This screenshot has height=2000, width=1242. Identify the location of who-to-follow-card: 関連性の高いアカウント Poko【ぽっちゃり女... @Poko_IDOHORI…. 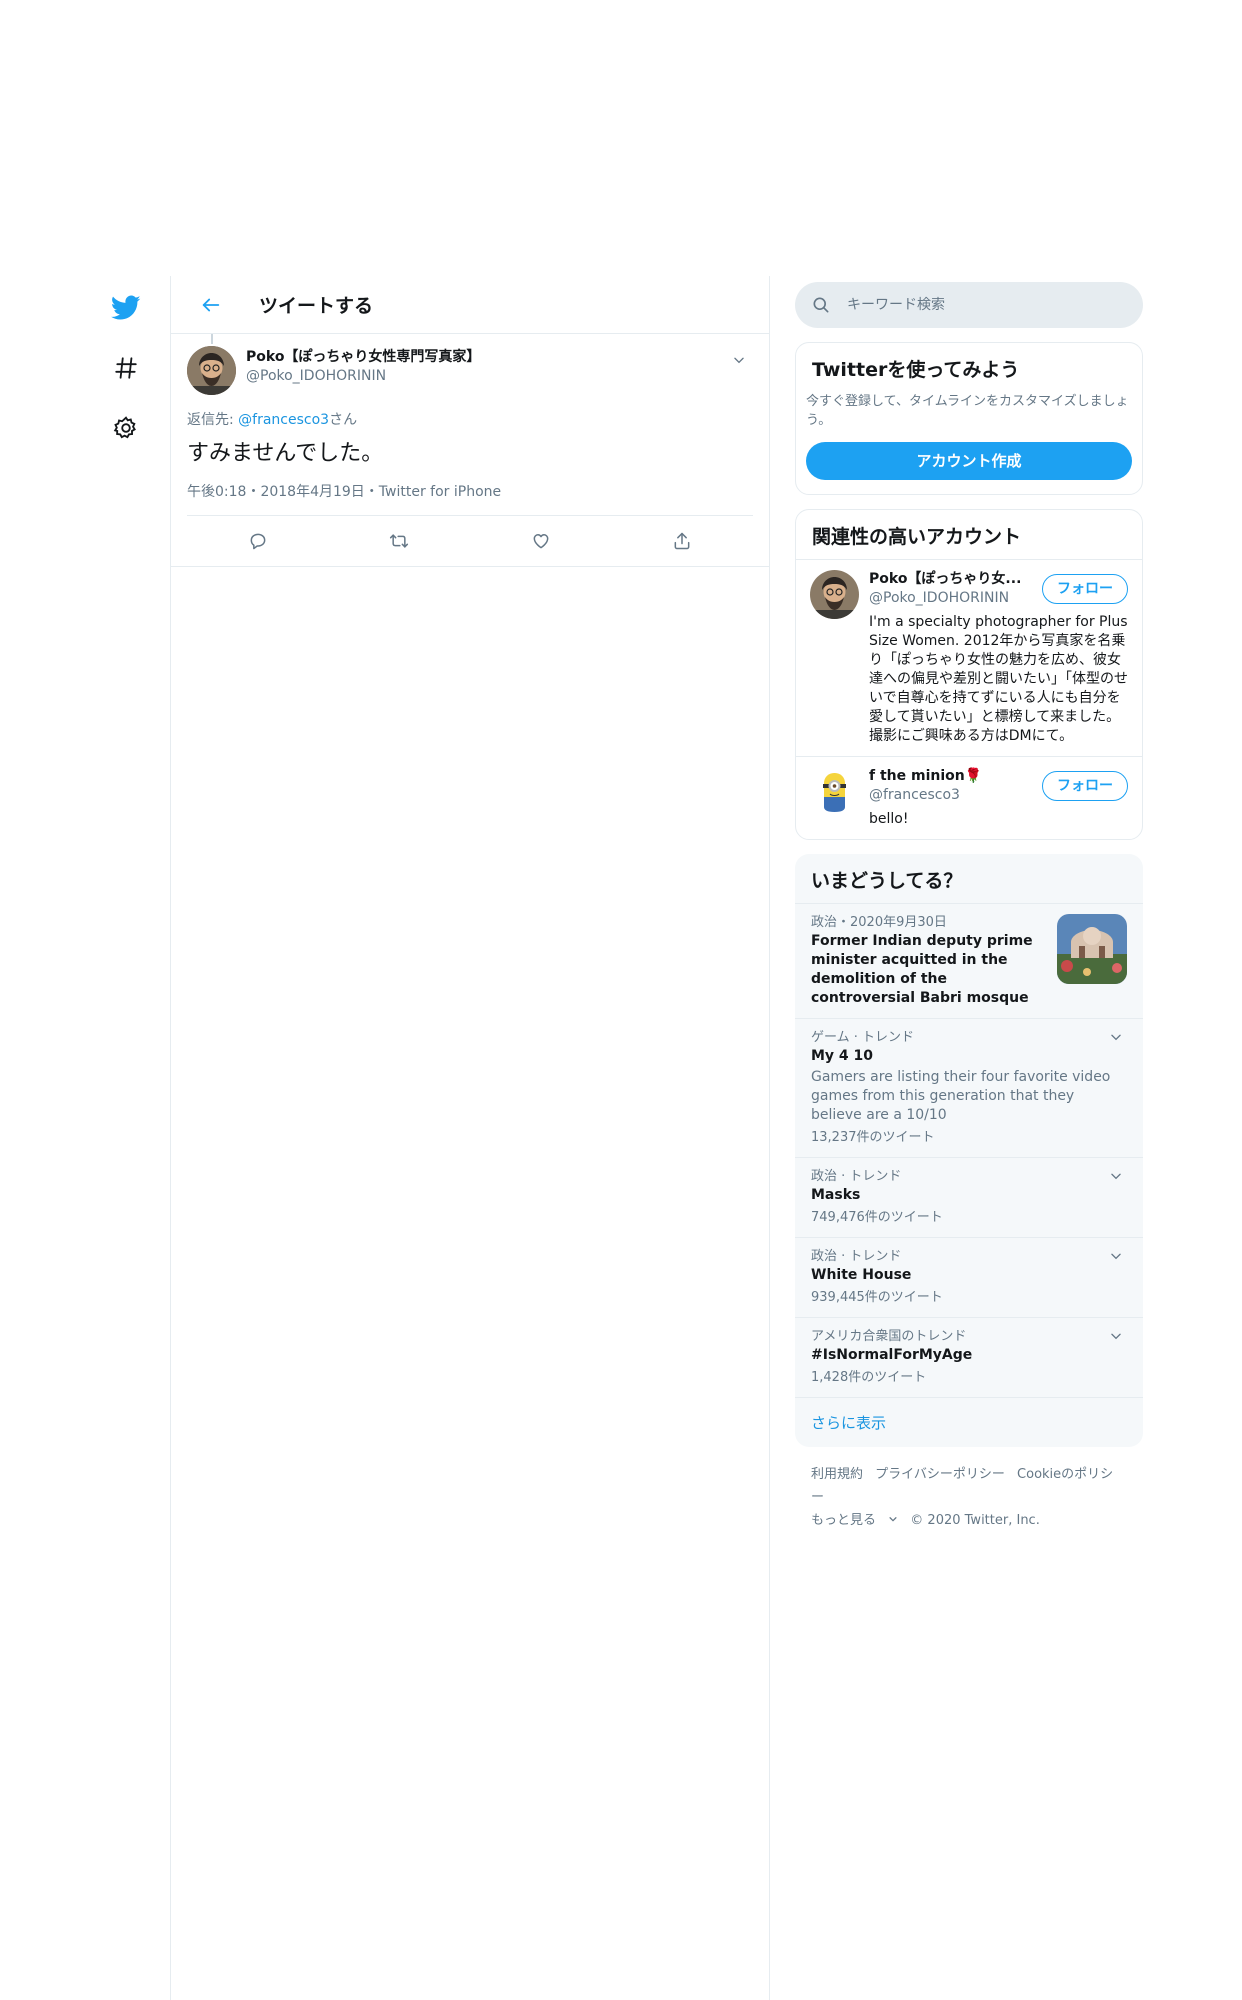
(969, 674).